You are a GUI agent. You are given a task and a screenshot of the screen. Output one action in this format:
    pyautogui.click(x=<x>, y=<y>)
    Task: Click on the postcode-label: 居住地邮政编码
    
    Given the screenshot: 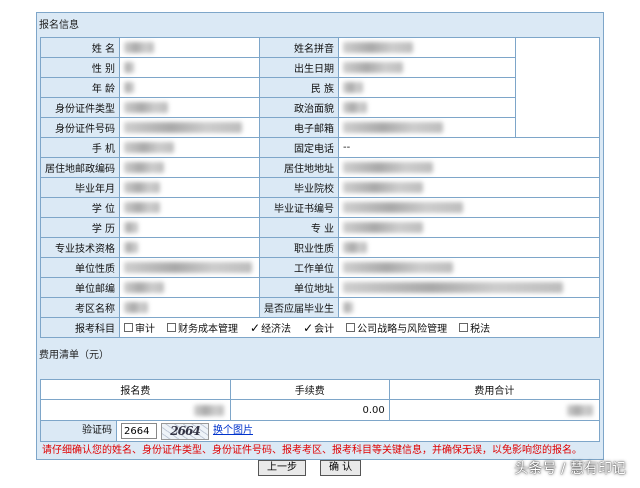 What is the action you would take?
    pyautogui.click(x=80, y=167)
    